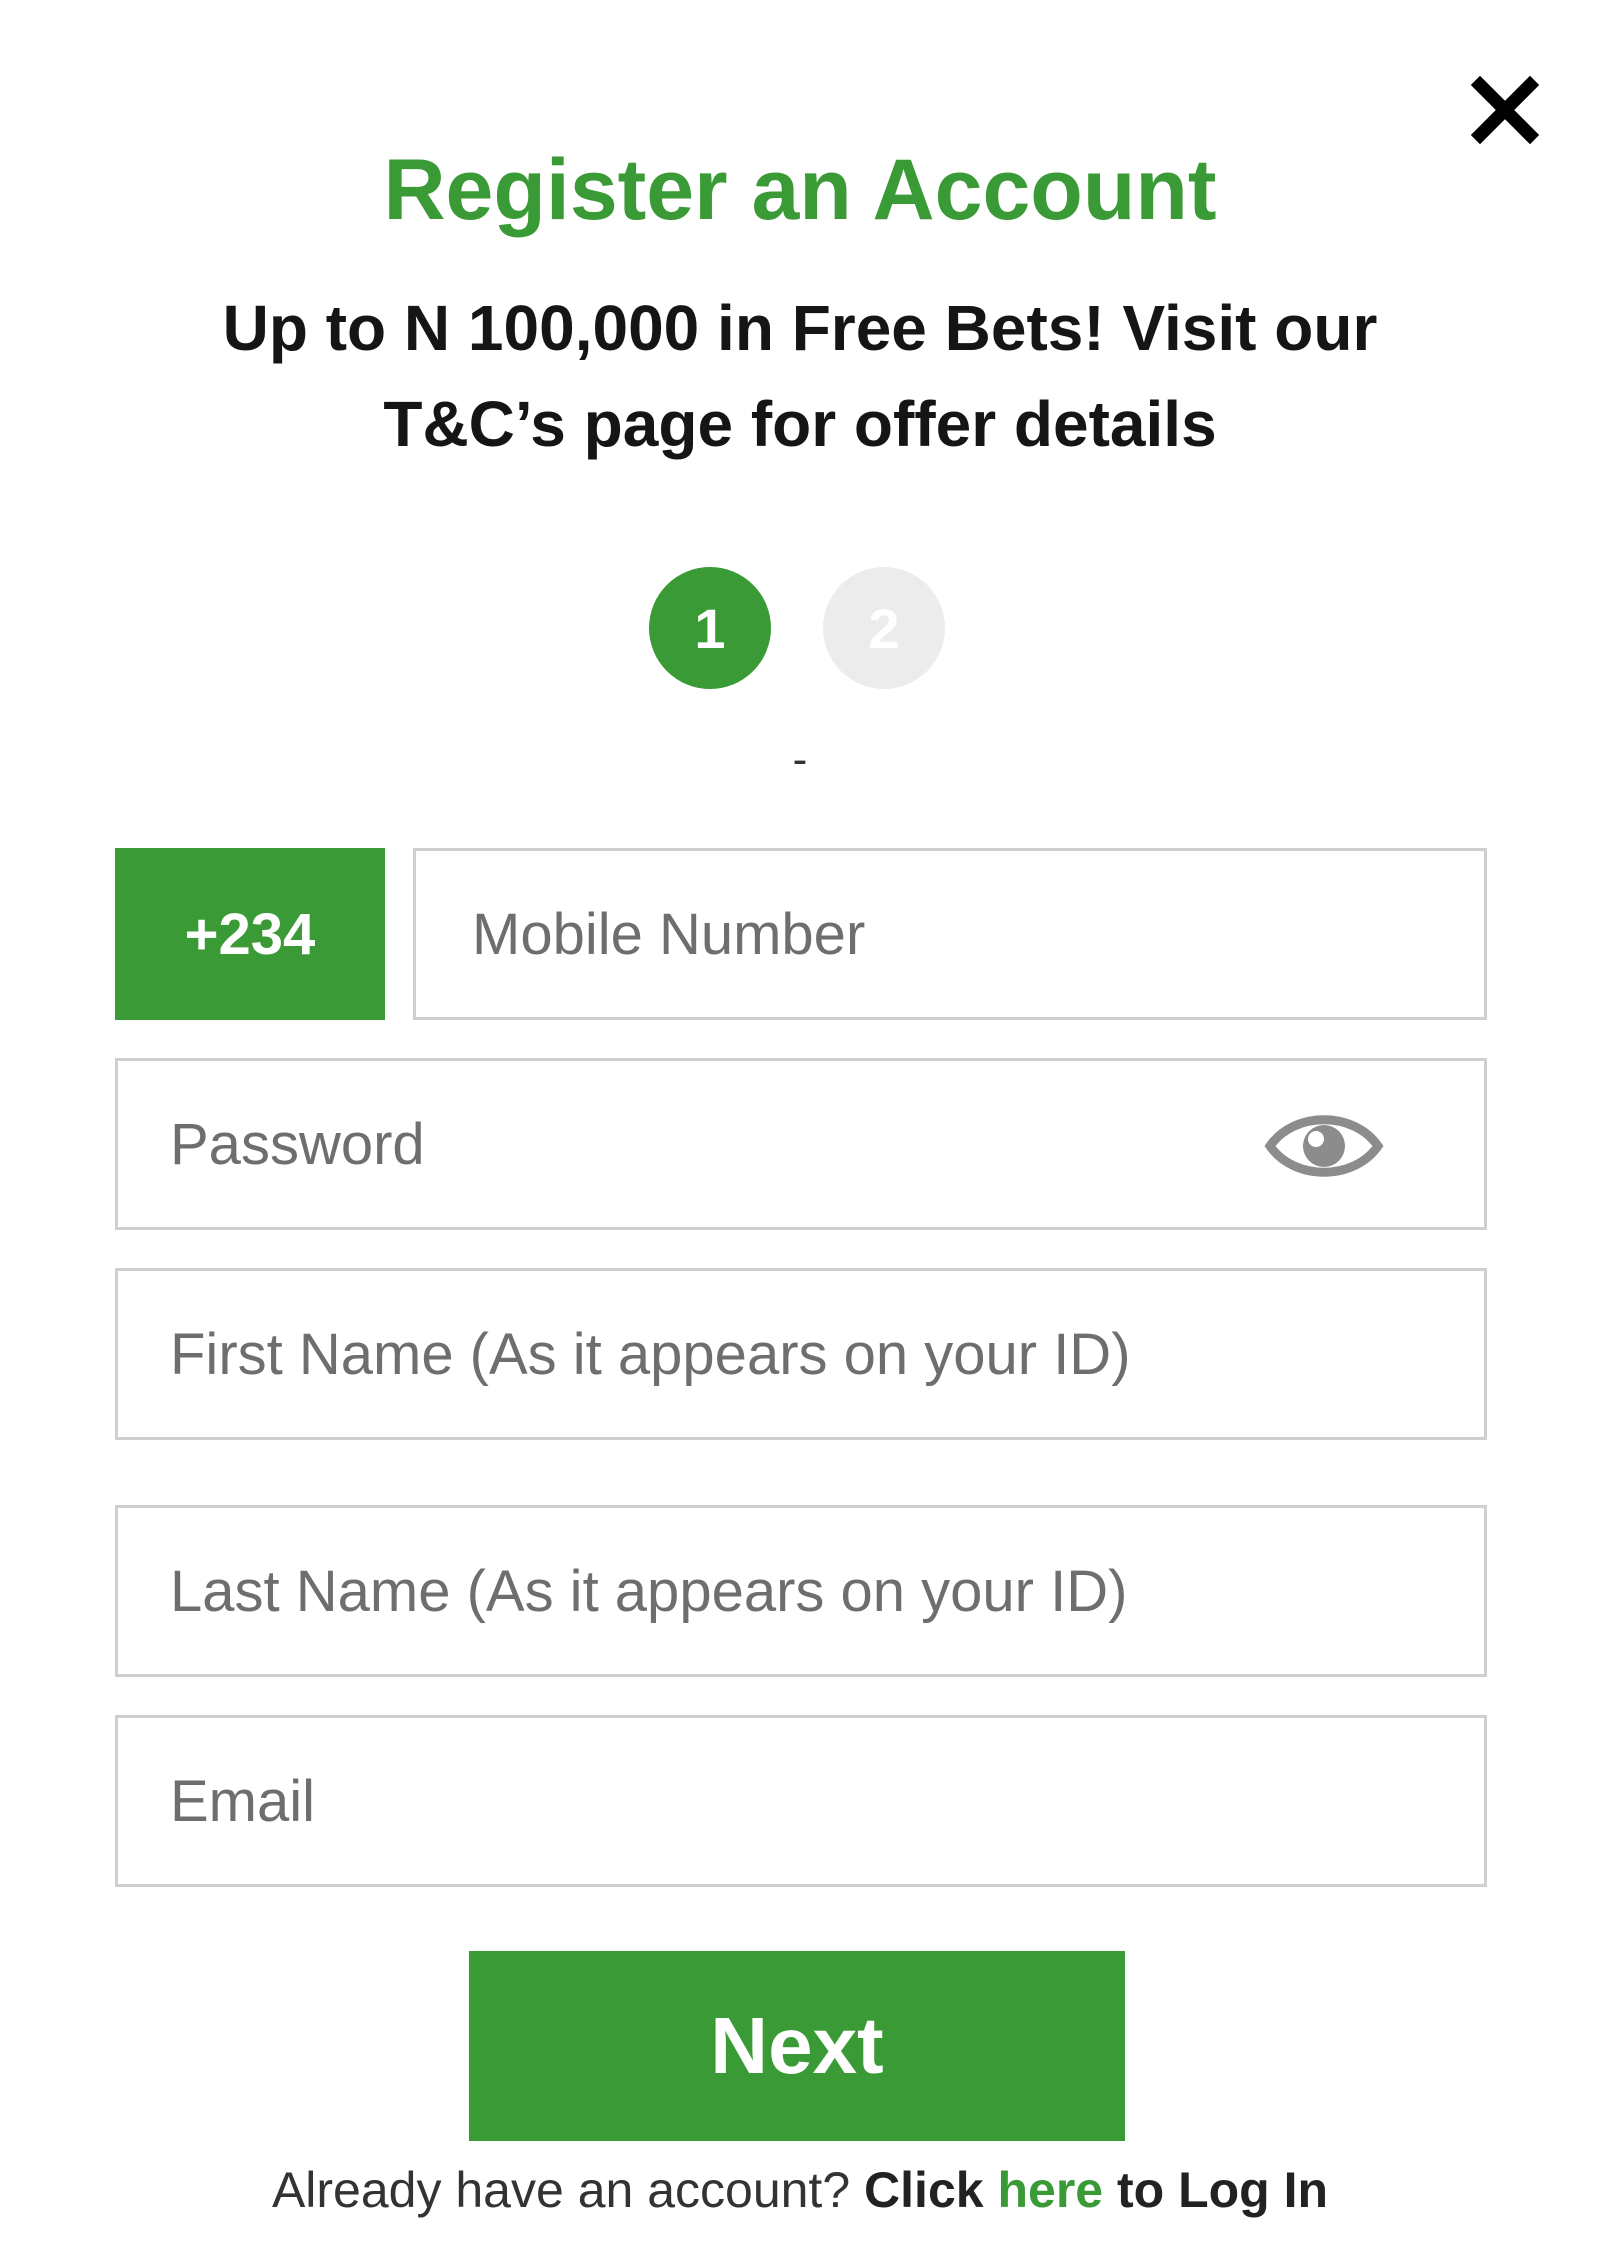  I want to click on mobile-number-field, so click(950, 934).